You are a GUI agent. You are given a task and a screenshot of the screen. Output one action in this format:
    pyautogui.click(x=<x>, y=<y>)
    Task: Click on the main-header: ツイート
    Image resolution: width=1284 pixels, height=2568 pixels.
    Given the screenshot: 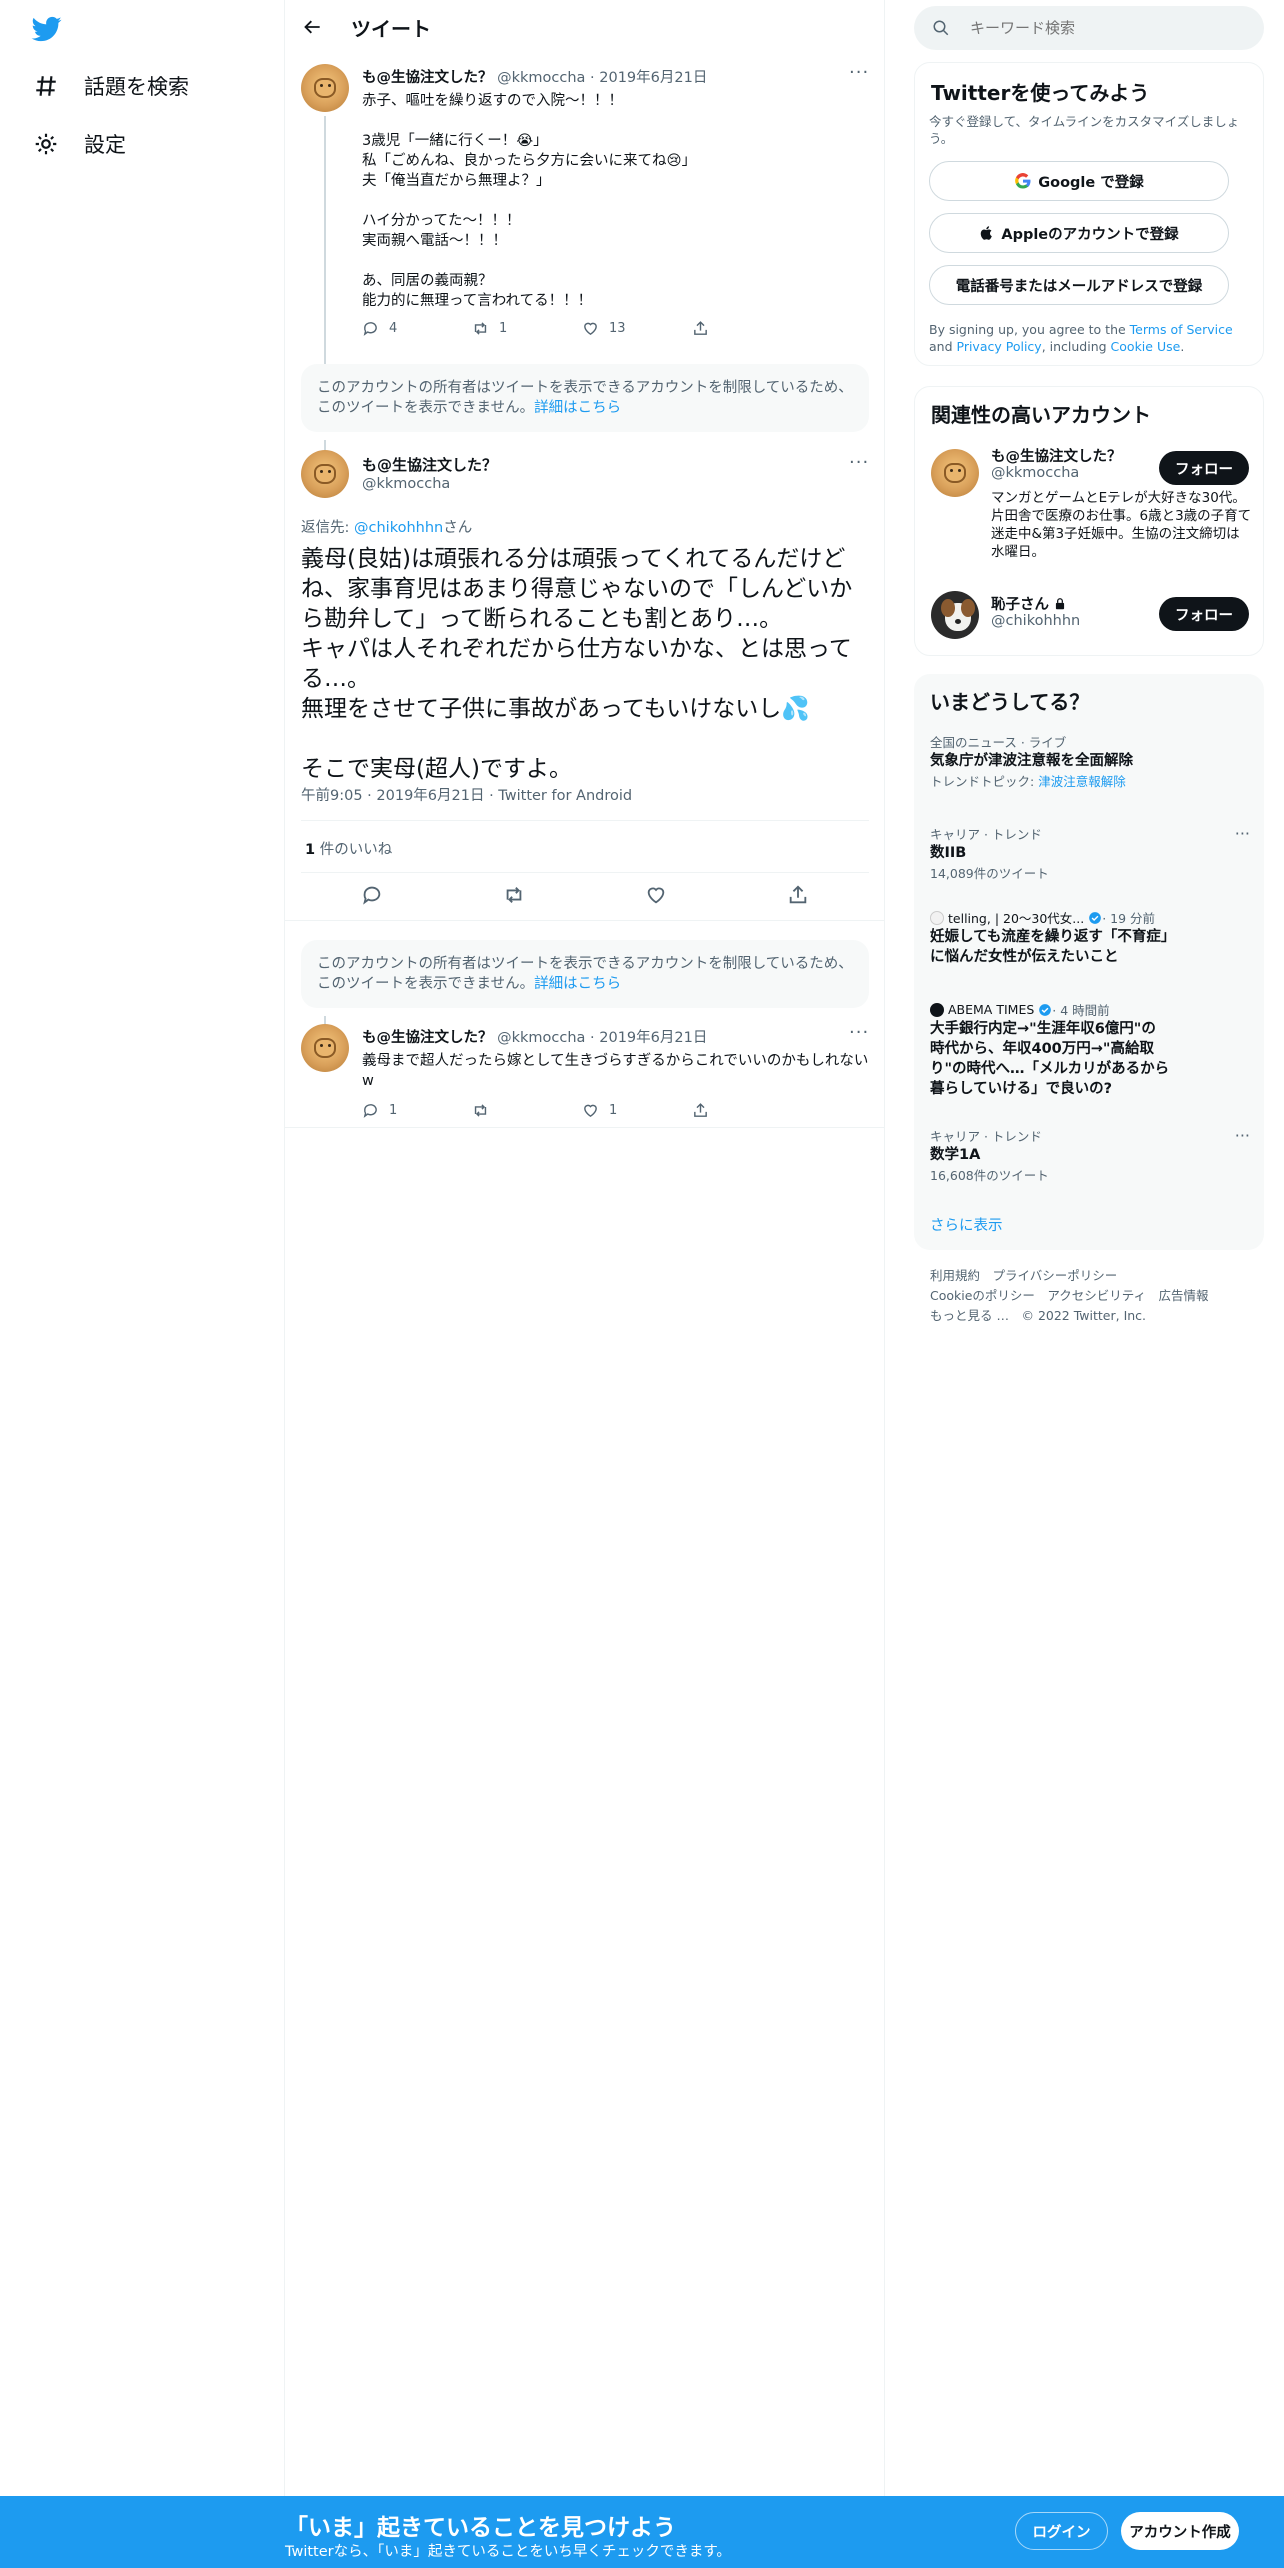 What is the action you would take?
    pyautogui.click(x=585, y=27)
    